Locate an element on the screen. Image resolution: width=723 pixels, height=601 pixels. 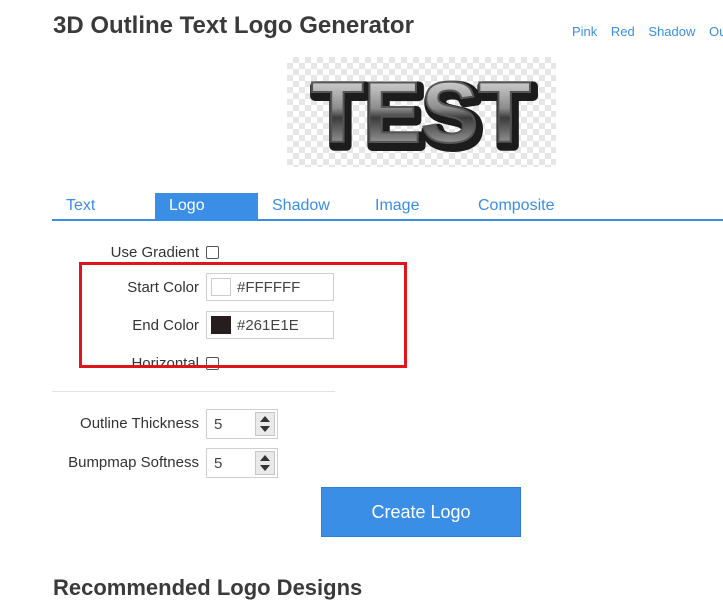
bumpmap-softness-input: 5 is located at coordinates (242, 463).